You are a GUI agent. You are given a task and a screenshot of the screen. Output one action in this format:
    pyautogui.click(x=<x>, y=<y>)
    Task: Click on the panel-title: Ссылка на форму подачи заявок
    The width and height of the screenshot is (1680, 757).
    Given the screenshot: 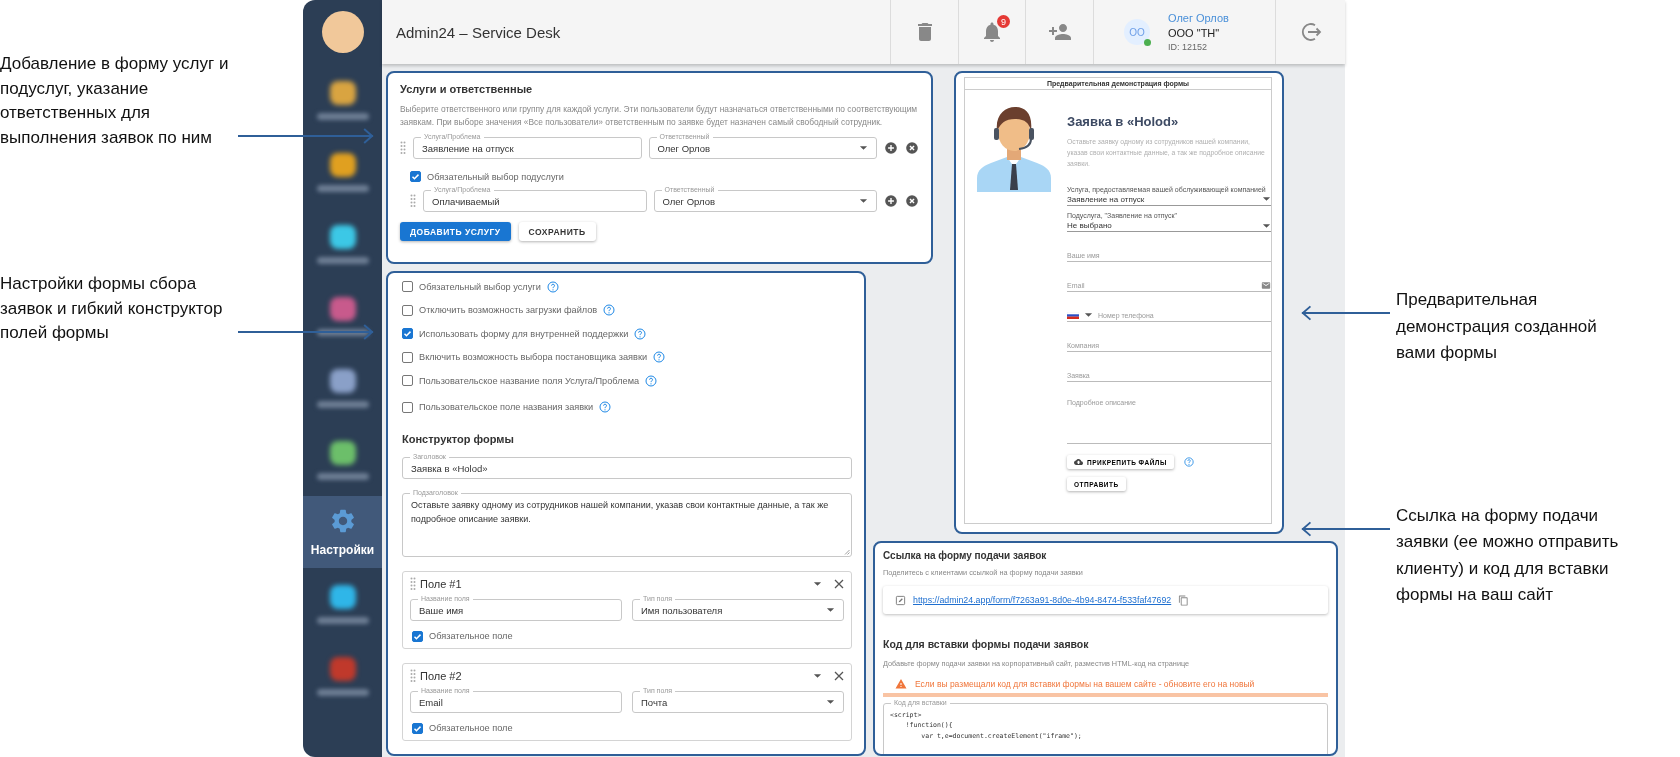 What is the action you would take?
    pyautogui.click(x=965, y=555)
    